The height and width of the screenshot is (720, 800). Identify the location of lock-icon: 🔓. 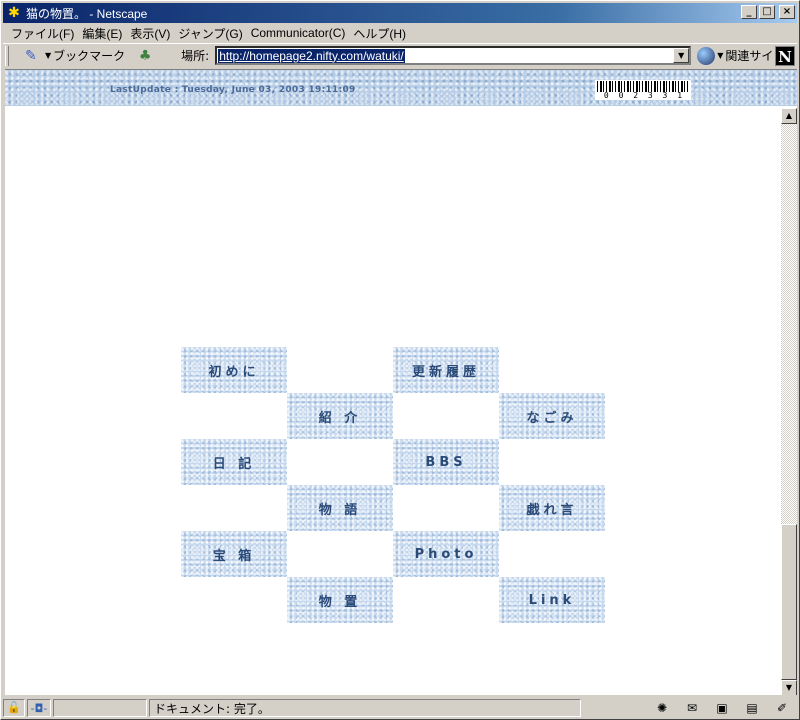
(14, 707).